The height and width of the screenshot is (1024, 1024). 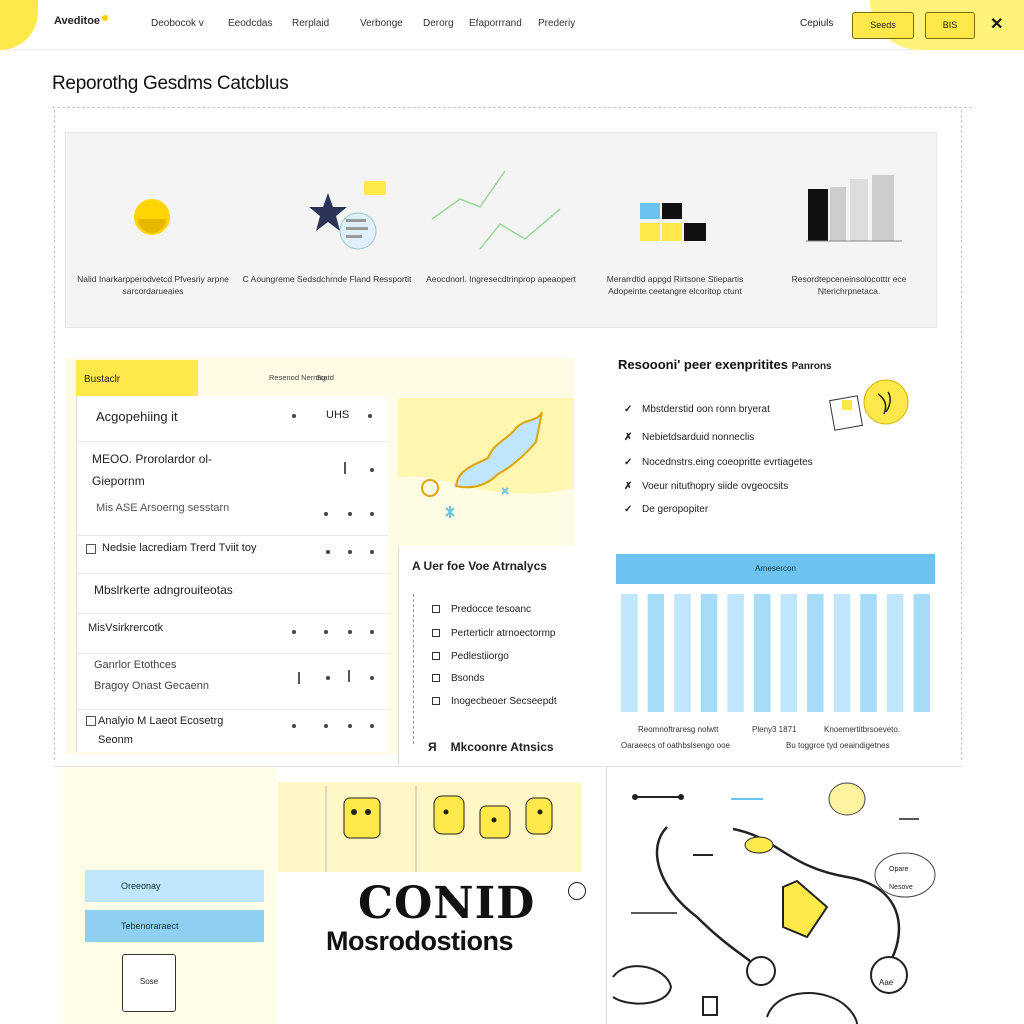 I want to click on analysis-item-text: Pedlestiiorgo, so click(x=480, y=656).